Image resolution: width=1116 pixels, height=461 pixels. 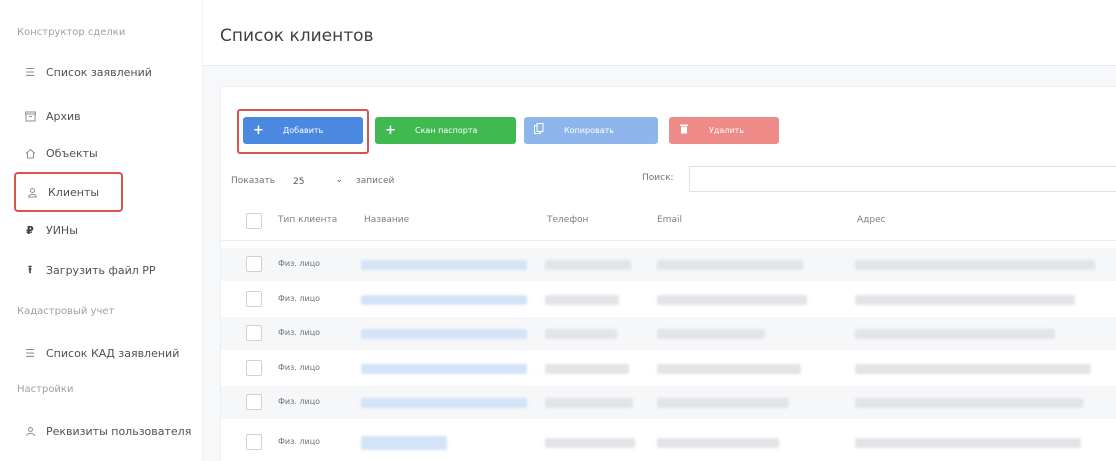 I want to click on trash-icon, so click(x=684, y=130).